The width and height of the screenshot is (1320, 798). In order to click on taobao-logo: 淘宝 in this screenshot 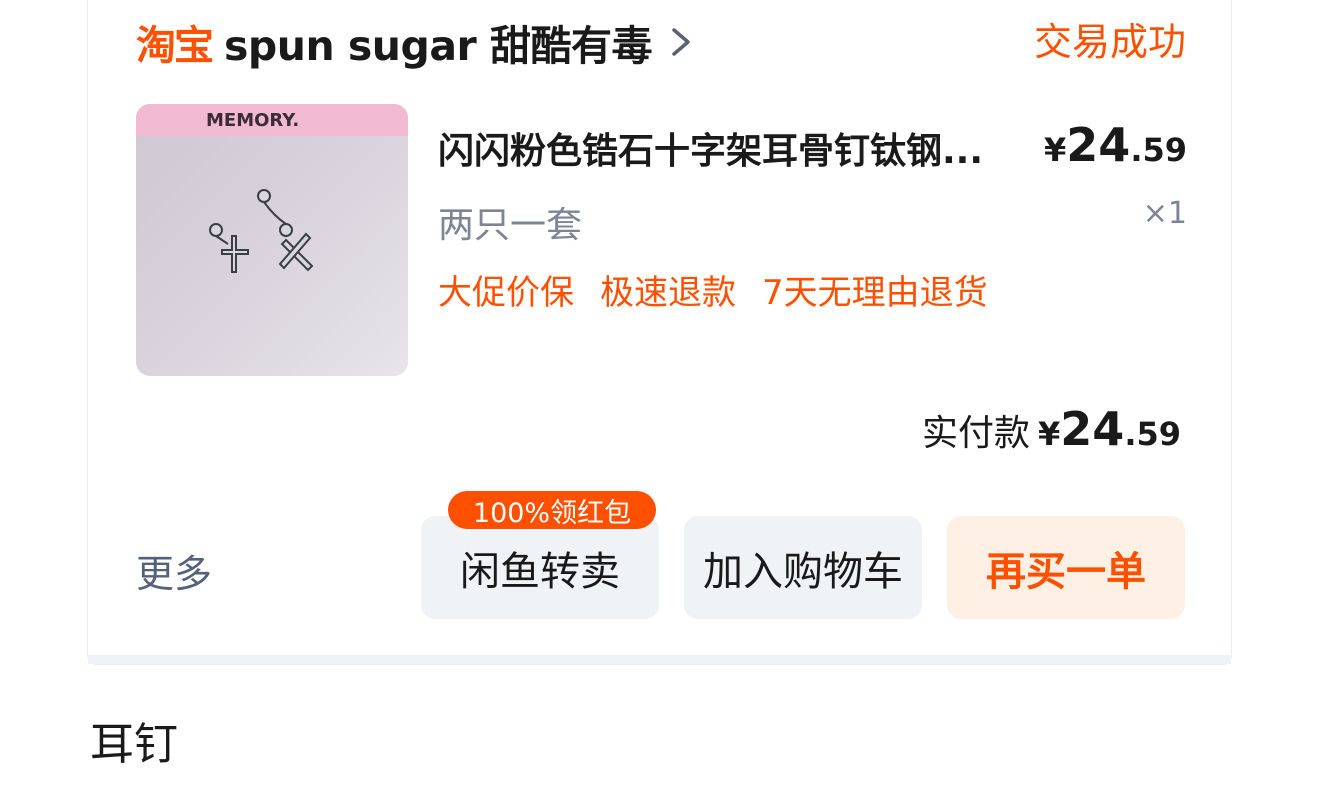, I will do `click(175, 46)`.